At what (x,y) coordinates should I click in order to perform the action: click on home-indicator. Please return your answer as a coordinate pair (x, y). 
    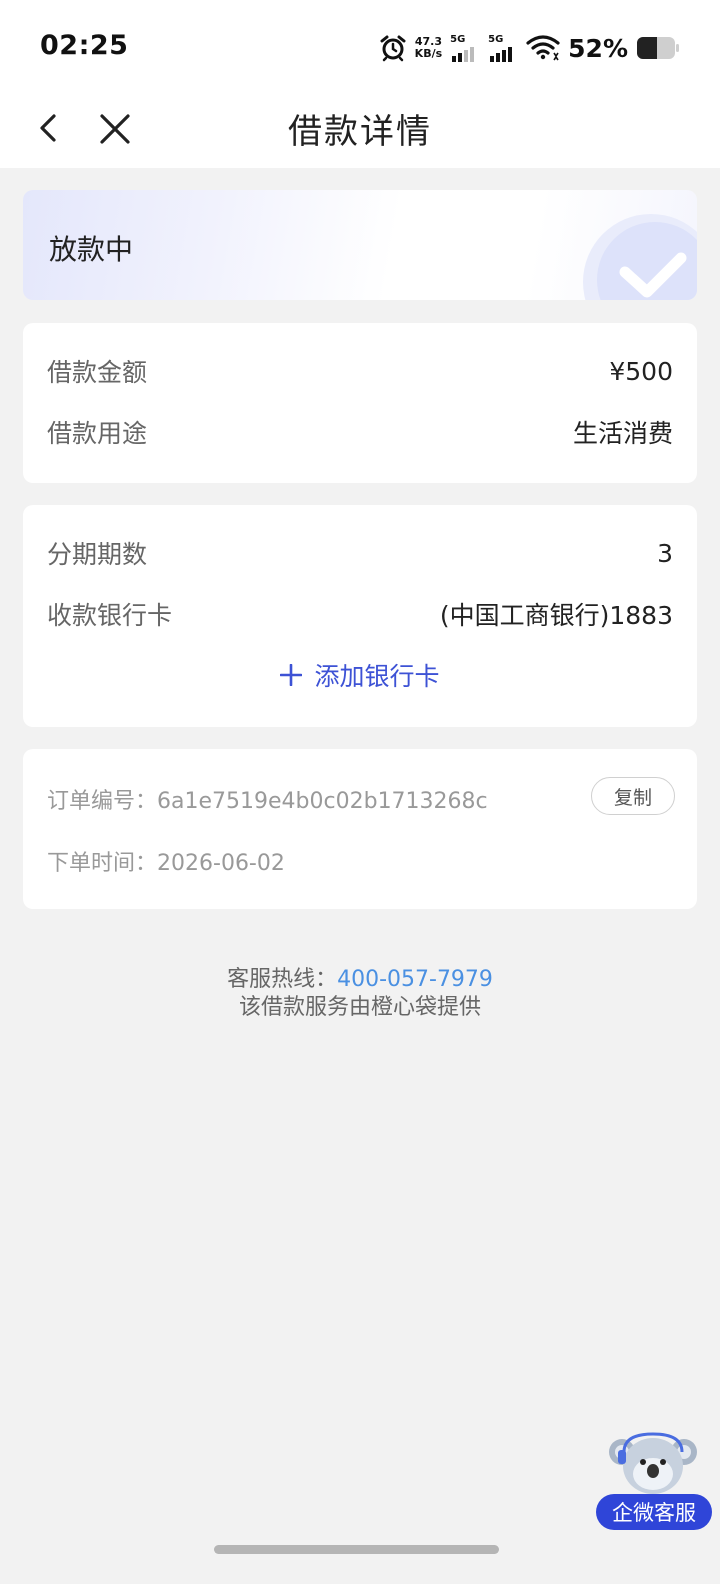
    Looking at the image, I should click on (356, 1549).